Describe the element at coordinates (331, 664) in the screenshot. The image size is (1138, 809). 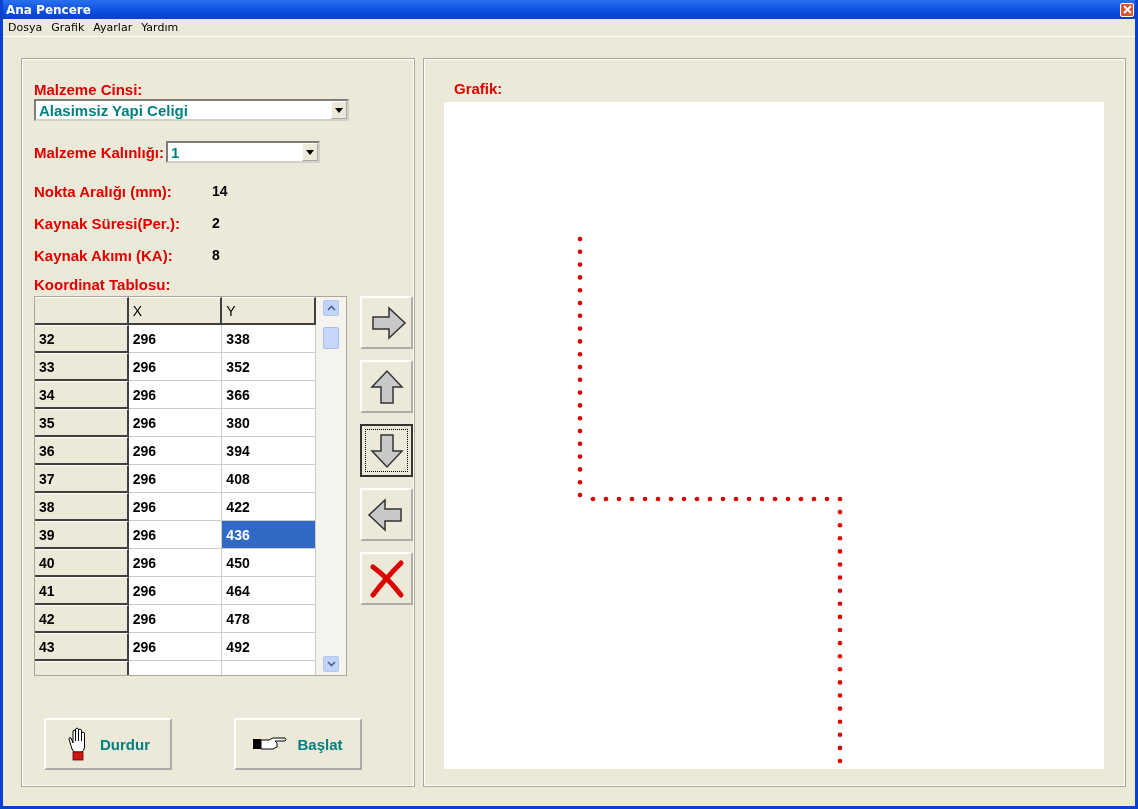
I see `scroll-down-icon` at that location.